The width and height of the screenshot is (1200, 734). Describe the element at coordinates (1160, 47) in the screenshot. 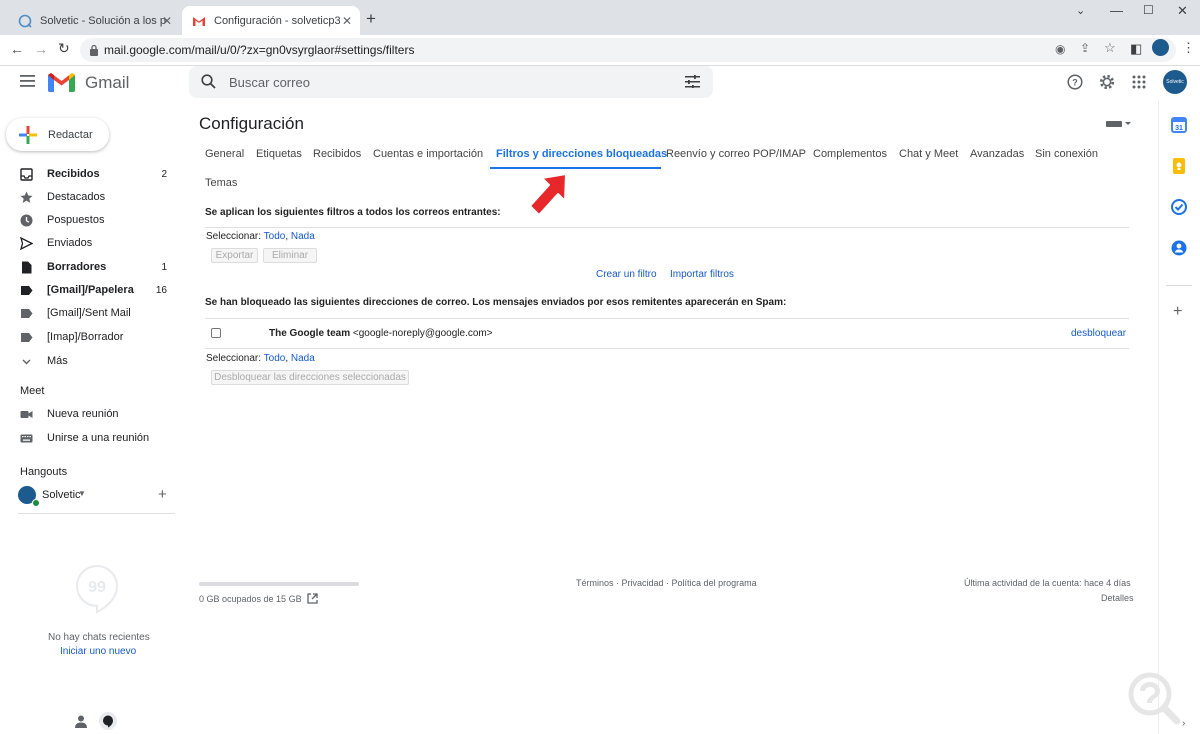

I see `browser-profile-avatar` at that location.